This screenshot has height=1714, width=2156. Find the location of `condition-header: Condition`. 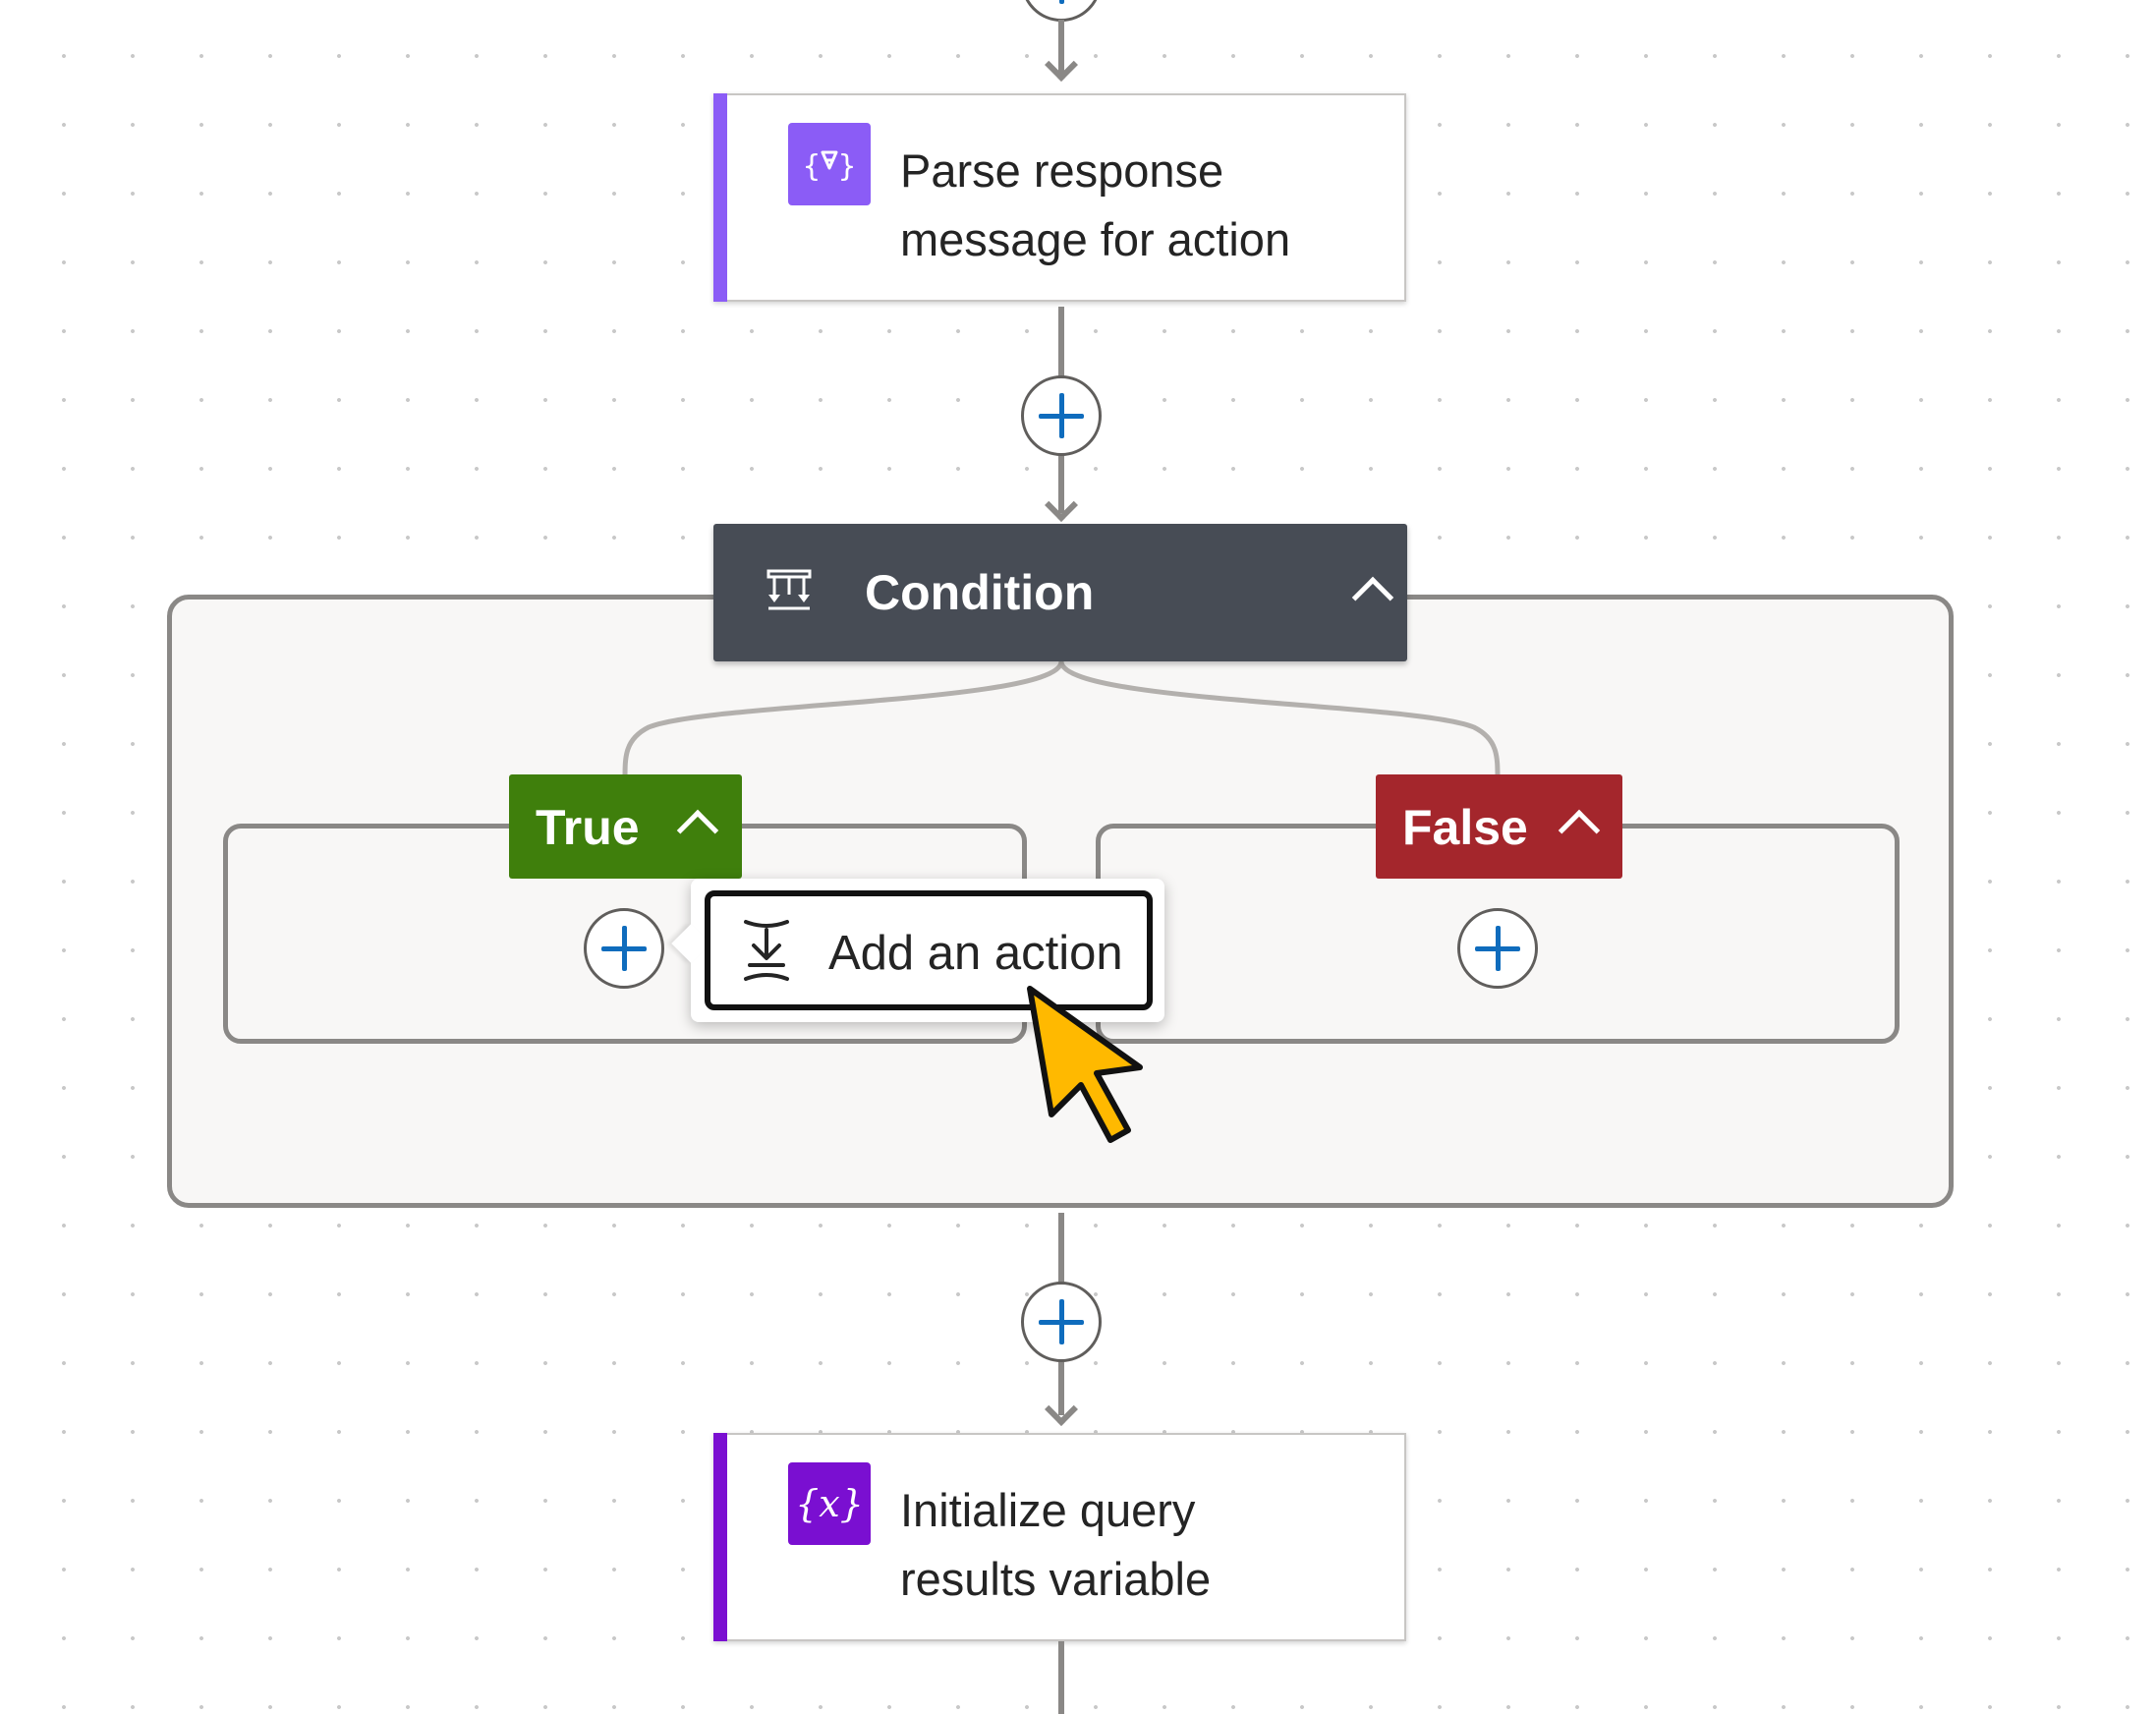

condition-header: Condition is located at coordinates (1060, 592).